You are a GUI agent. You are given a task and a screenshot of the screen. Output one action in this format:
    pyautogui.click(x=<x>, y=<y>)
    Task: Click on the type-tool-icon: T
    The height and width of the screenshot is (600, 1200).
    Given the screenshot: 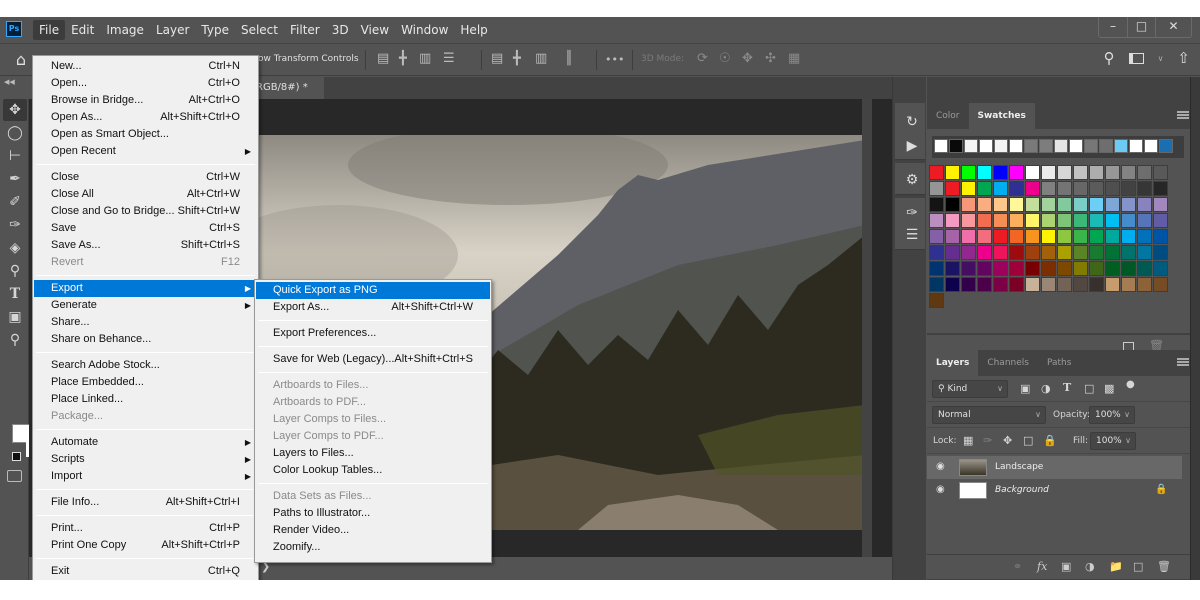 What is the action you would take?
    pyautogui.click(x=15, y=294)
    